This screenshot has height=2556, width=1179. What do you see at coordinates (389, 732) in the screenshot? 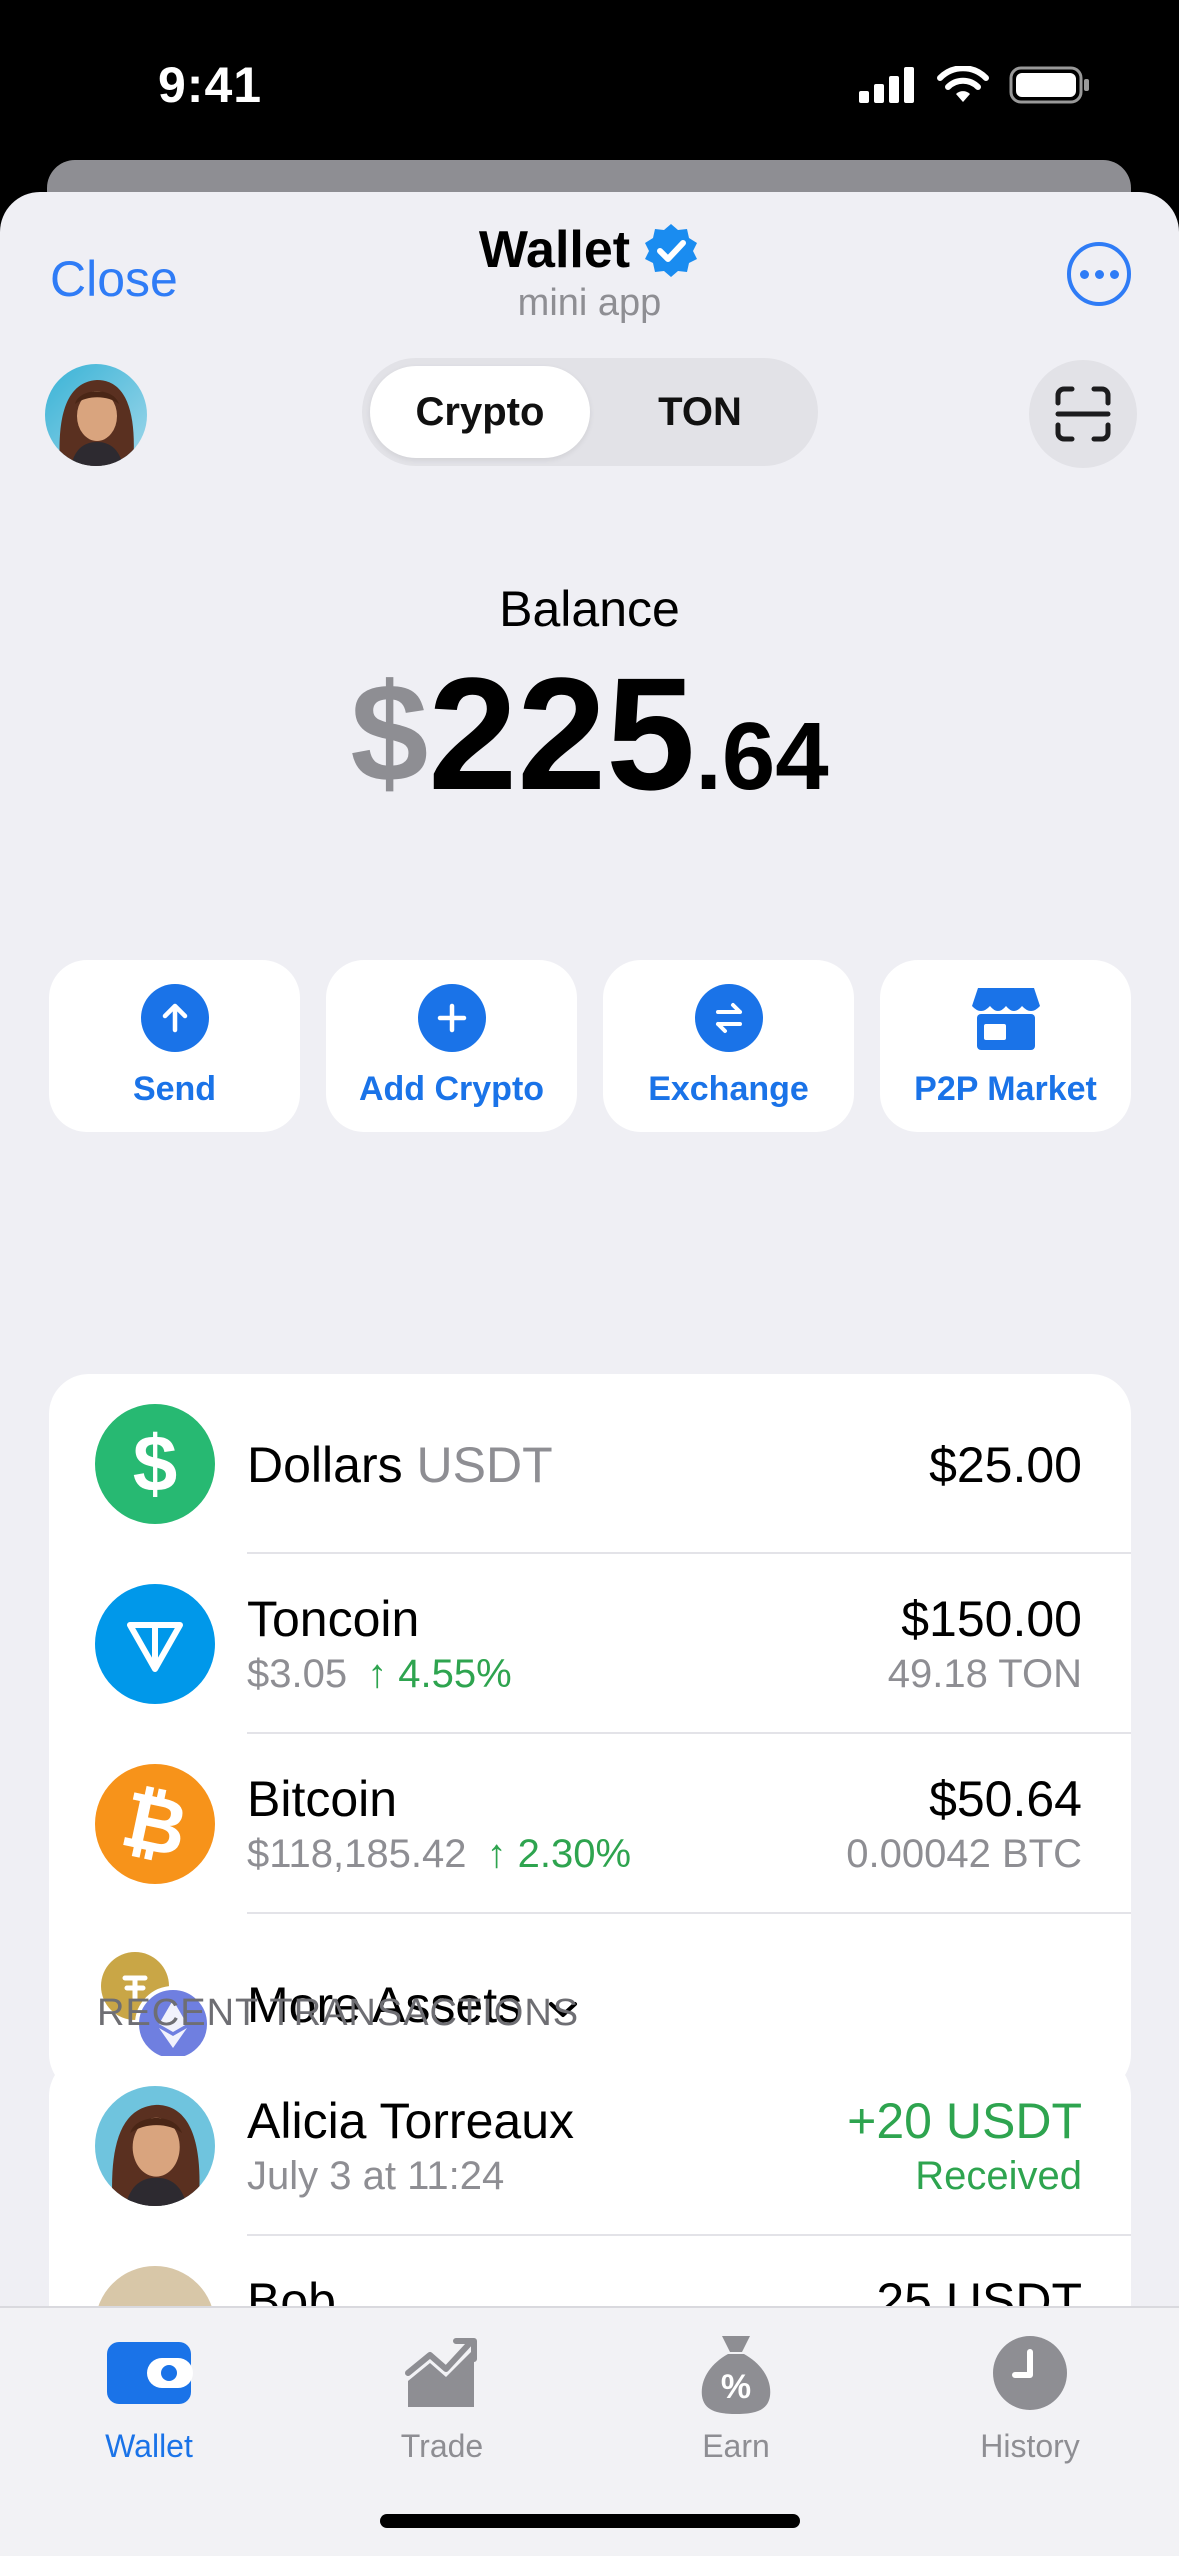
I see `balance-currency: $` at bounding box center [389, 732].